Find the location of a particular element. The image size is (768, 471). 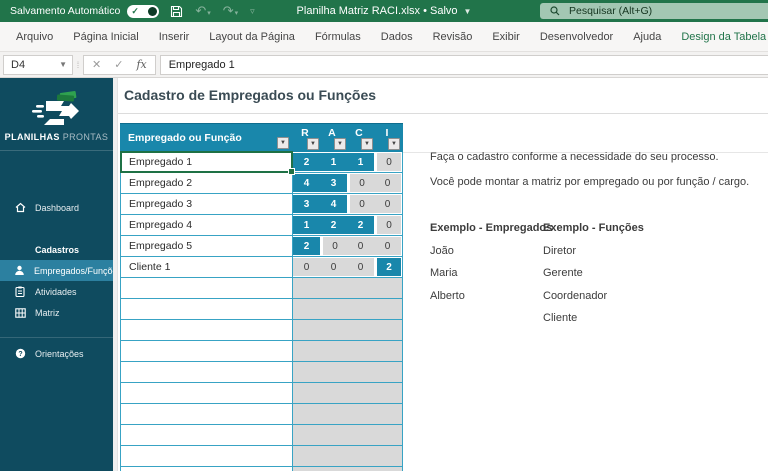

undo-icon: ↶▾ is located at coordinates (202, 11).